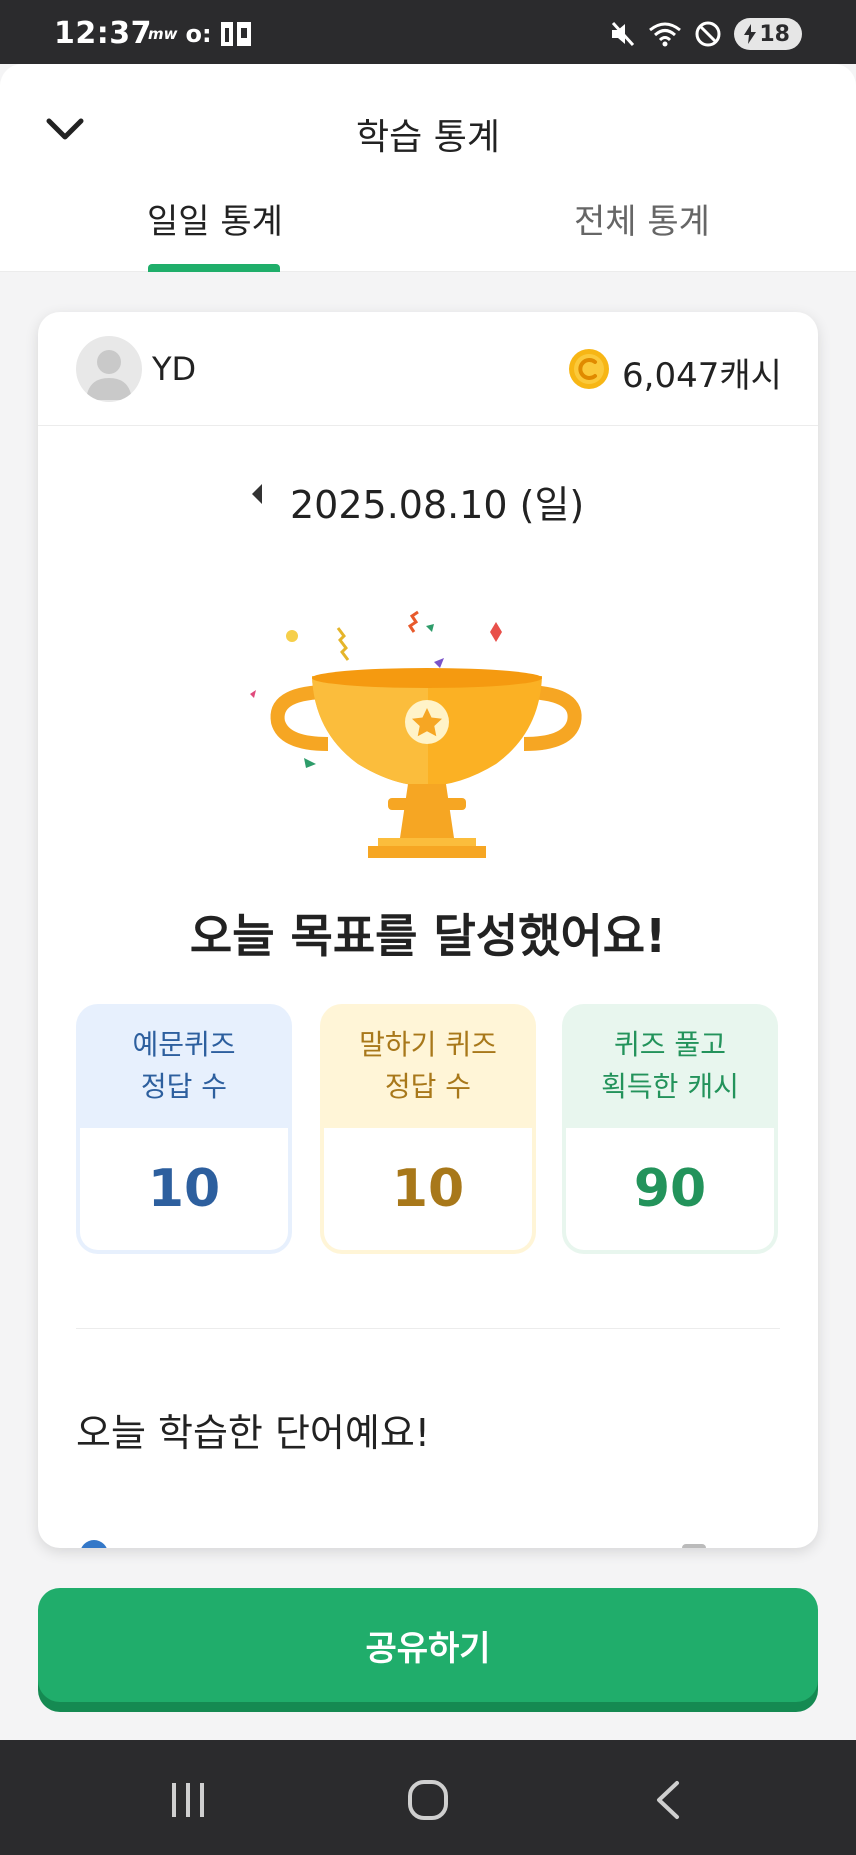  What do you see at coordinates (428, 168) in the screenshot?
I see `header: 학습 통계 일일 통계 전체 통계` at bounding box center [428, 168].